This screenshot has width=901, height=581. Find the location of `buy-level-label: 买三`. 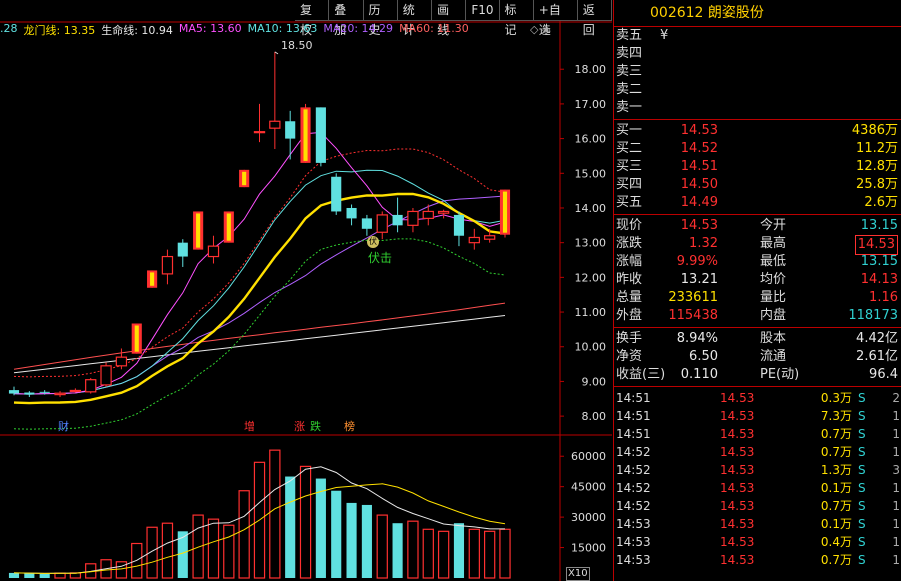

buy-level-label: 买三 is located at coordinates (629, 166).